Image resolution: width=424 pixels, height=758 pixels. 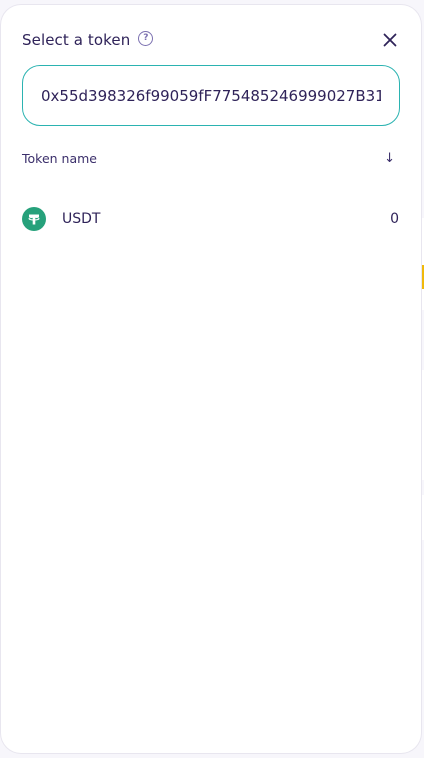 What do you see at coordinates (146, 38) in the screenshot?
I see `question-circle-icon: ?` at bounding box center [146, 38].